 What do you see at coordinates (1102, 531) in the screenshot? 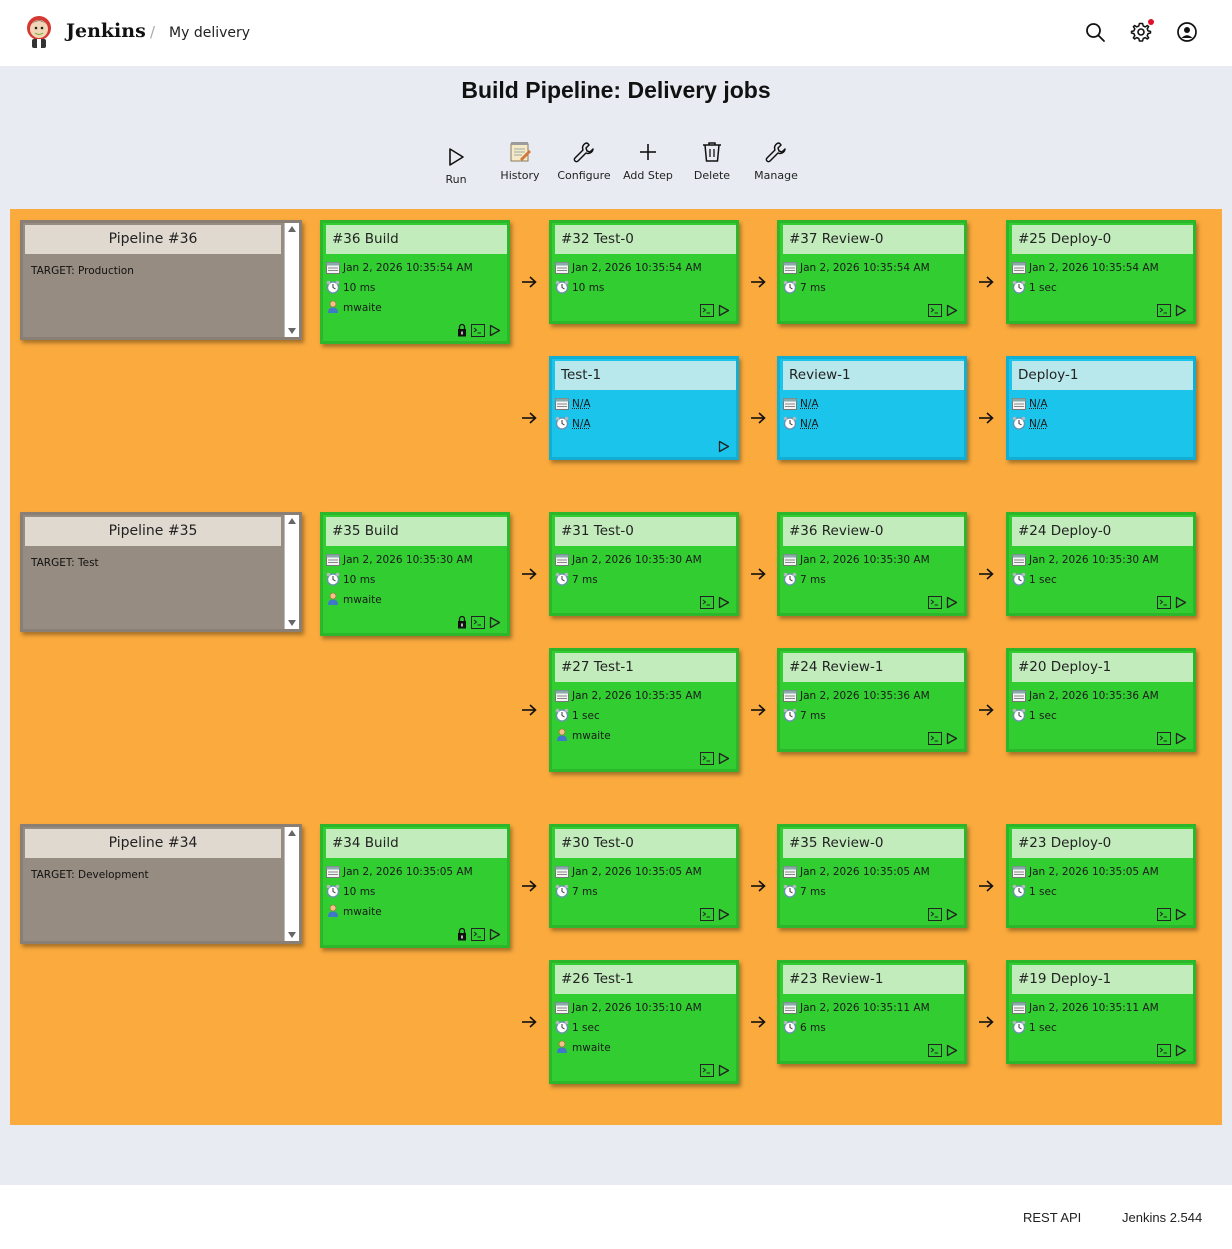
I see `card-title: #24 Deploy-0` at bounding box center [1102, 531].